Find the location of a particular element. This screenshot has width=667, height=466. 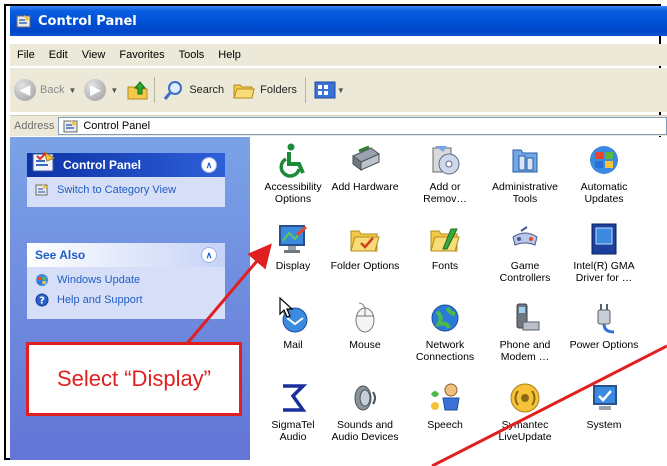

title-bar: Control Panel is located at coordinates (338, 21).